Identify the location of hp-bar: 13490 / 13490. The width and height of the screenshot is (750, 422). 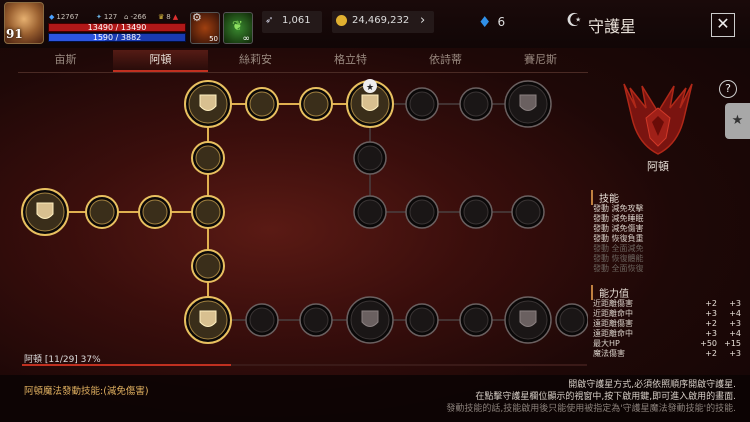
(117, 27).